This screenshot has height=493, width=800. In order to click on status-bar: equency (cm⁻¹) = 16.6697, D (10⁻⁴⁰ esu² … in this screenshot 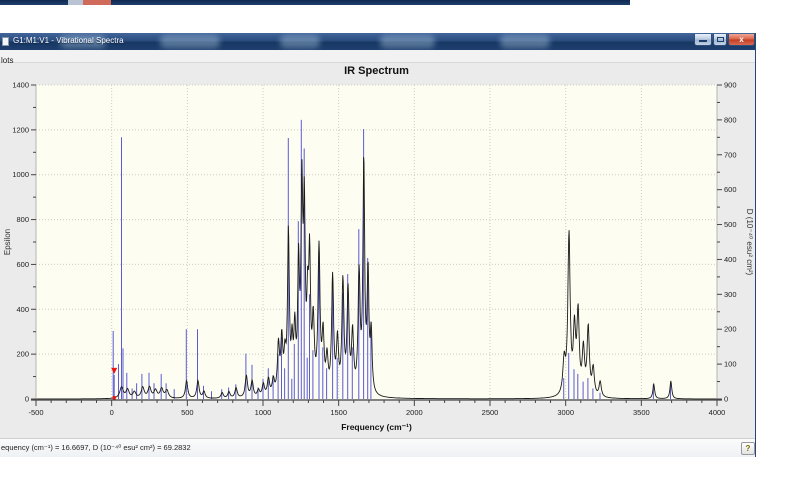, I will do `click(377, 447)`.